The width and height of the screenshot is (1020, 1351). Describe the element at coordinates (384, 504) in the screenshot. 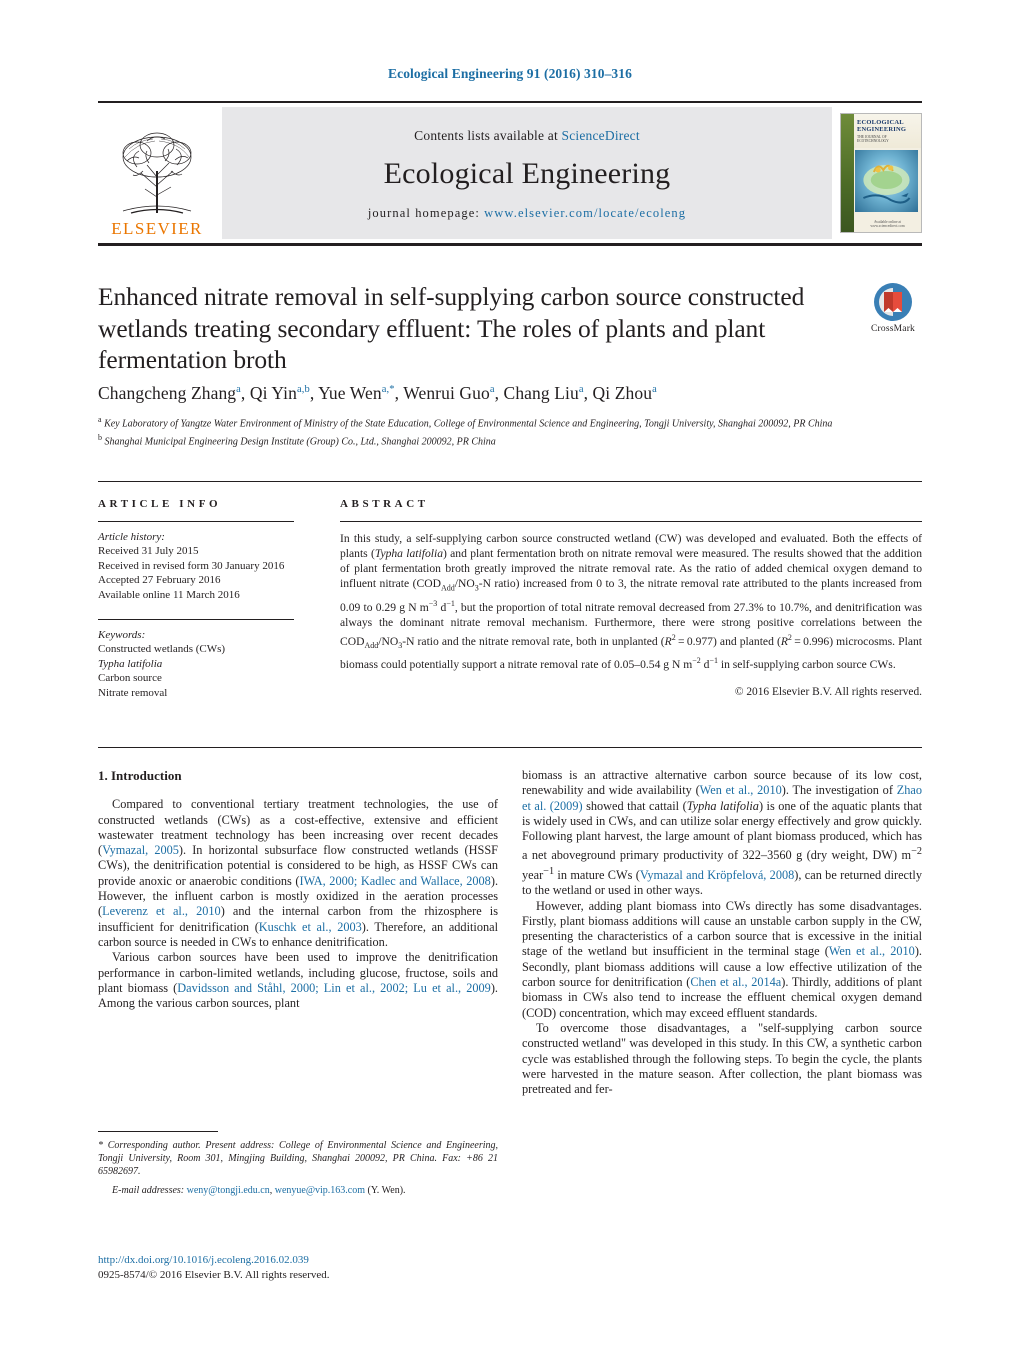

I see `abstract-heading: ABSTRACT` at that location.